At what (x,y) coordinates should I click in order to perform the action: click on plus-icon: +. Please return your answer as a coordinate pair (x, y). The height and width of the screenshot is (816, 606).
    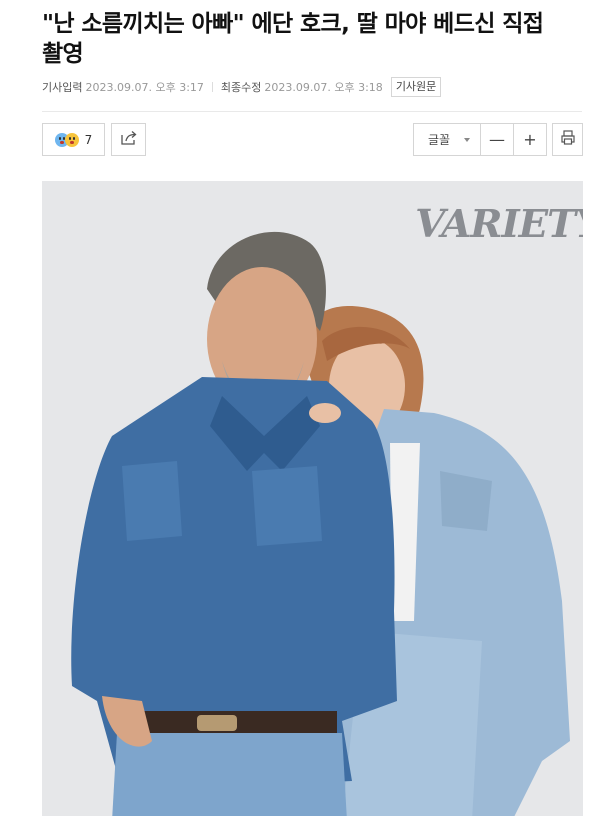
    Looking at the image, I should click on (530, 139).